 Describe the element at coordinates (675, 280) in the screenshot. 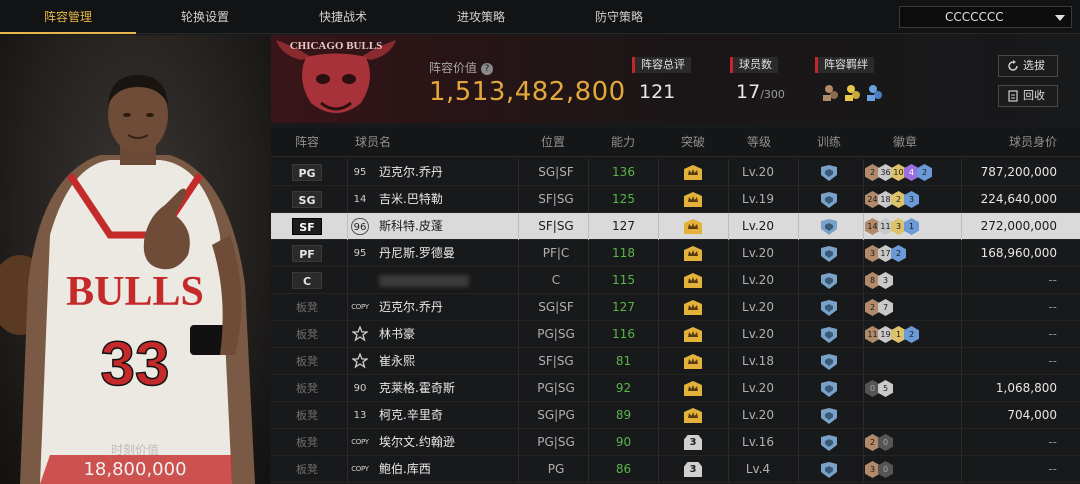

I see `table-row: C C 115 Lv.20 8 3 --` at that location.